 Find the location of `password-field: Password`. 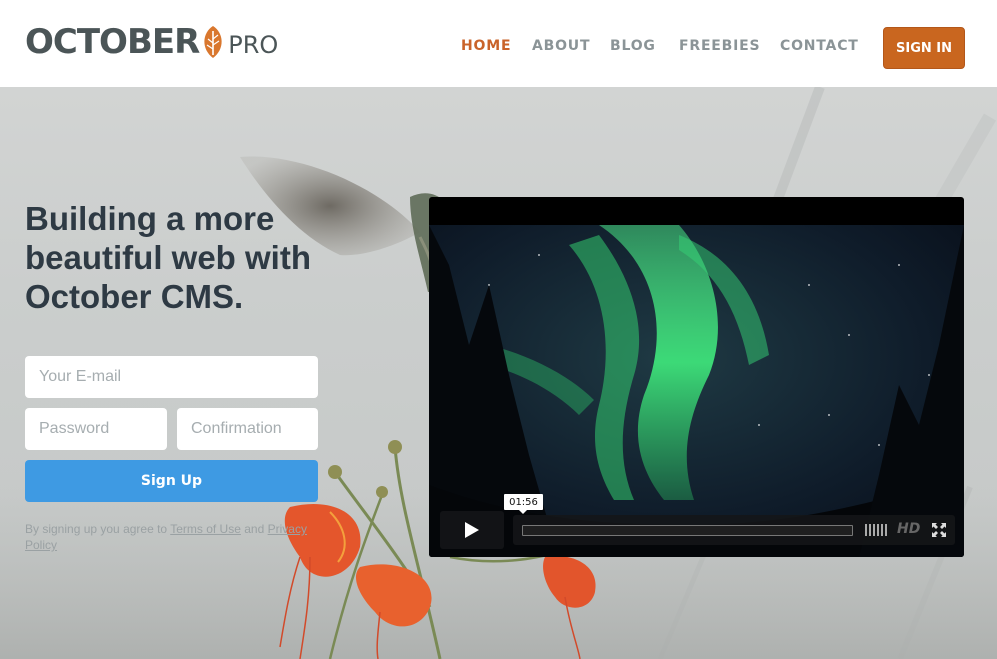

password-field: Password is located at coordinates (96, 429).